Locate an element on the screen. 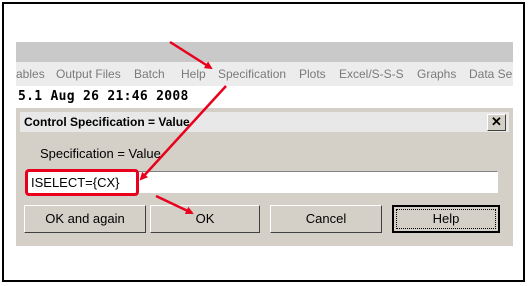 Image resolution: width=530 pixels, height=286 pixels. arrow-to-ok-button is located at coordinates (174, 204).